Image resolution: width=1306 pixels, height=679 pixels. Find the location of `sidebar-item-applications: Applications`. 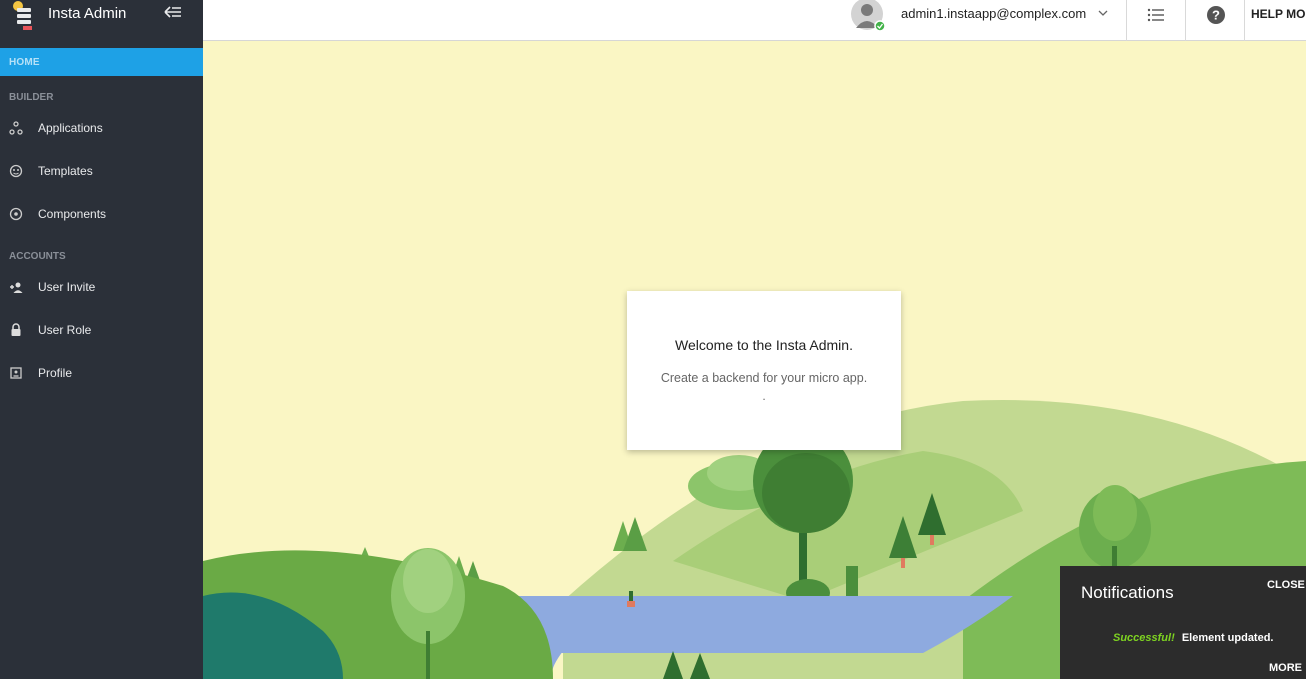

sidebar-item-applications: Applications is located at coordinates (101, 127).